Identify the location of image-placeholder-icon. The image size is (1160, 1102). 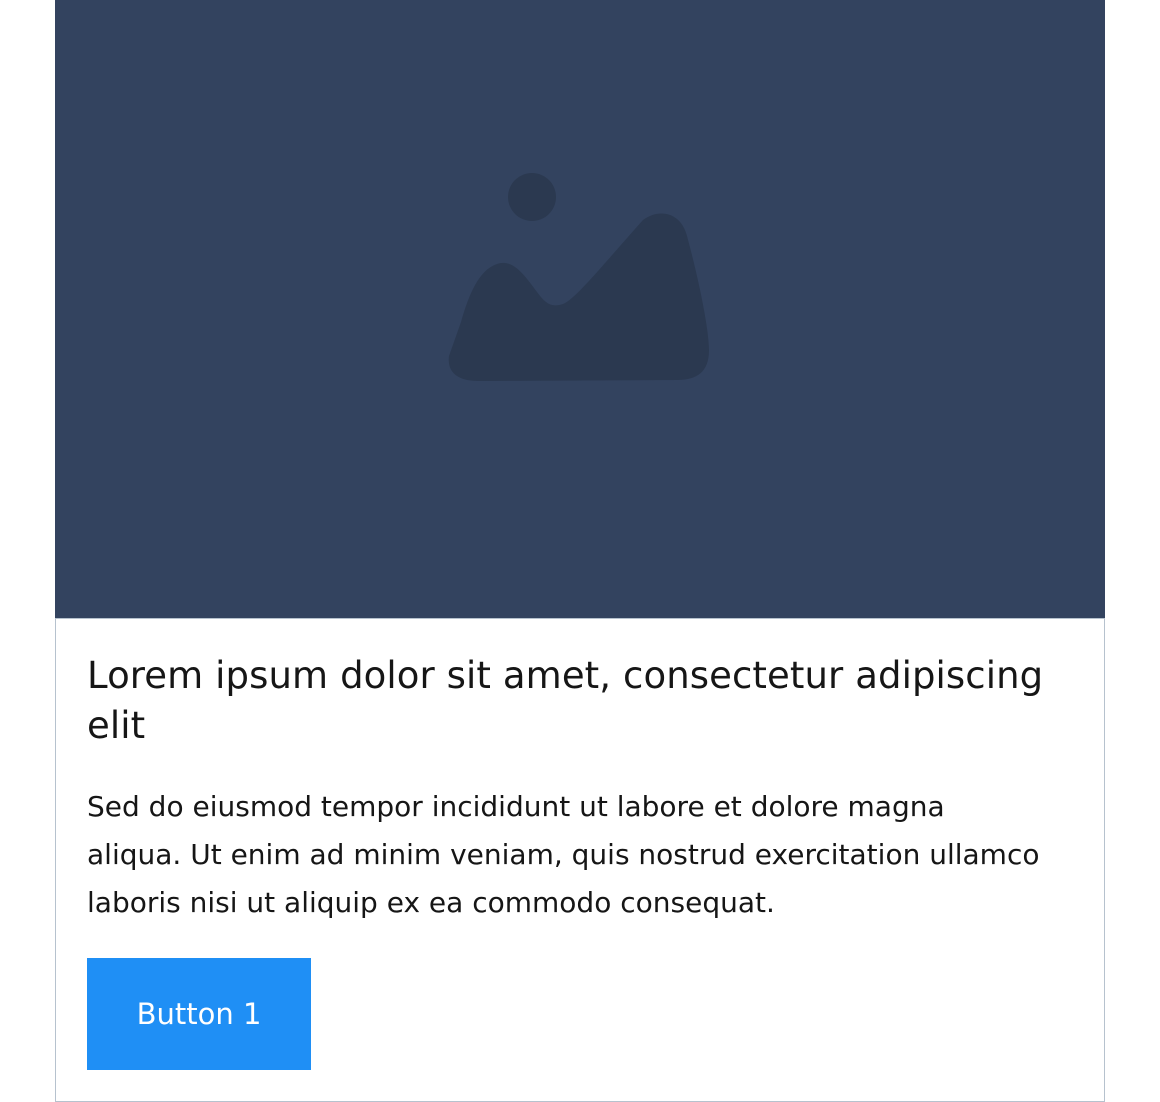
(578, 277).